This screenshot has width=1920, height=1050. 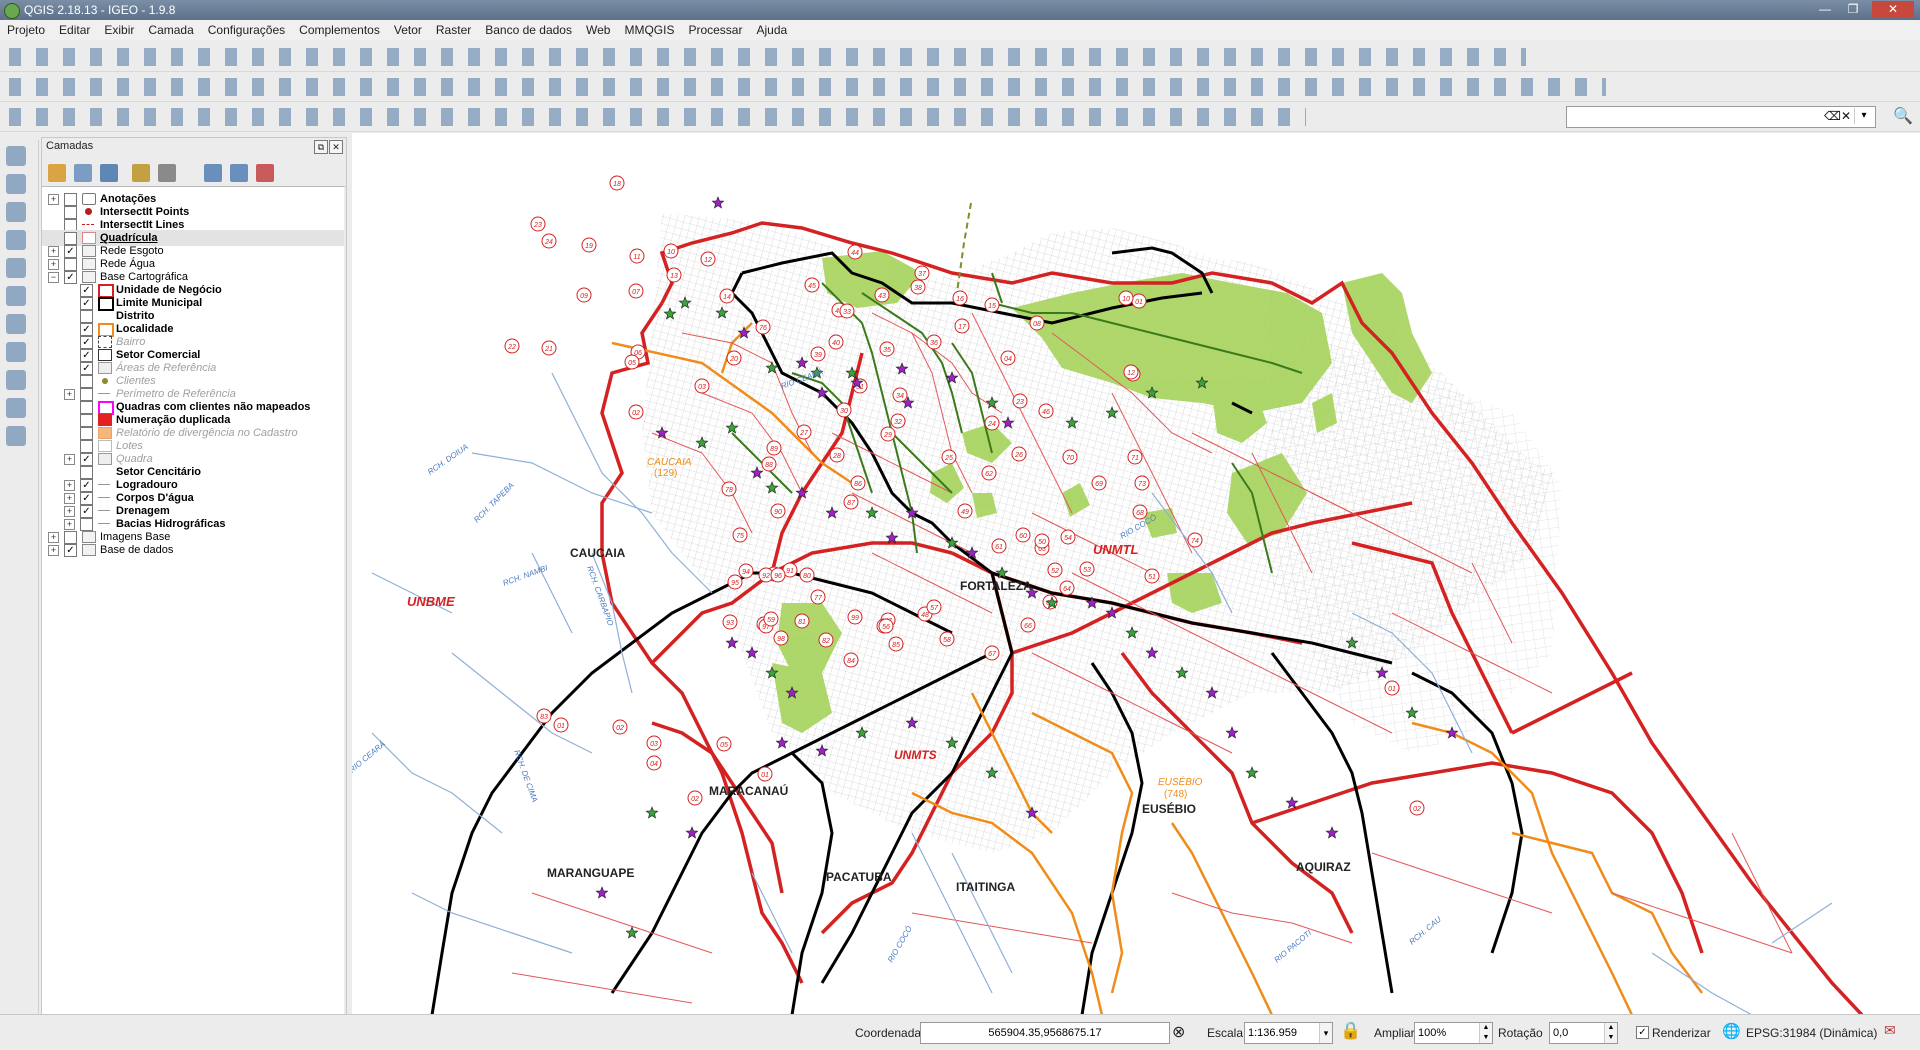 I want to click on search-dropdown-icon: ▾, so click(x=1863, y=116).